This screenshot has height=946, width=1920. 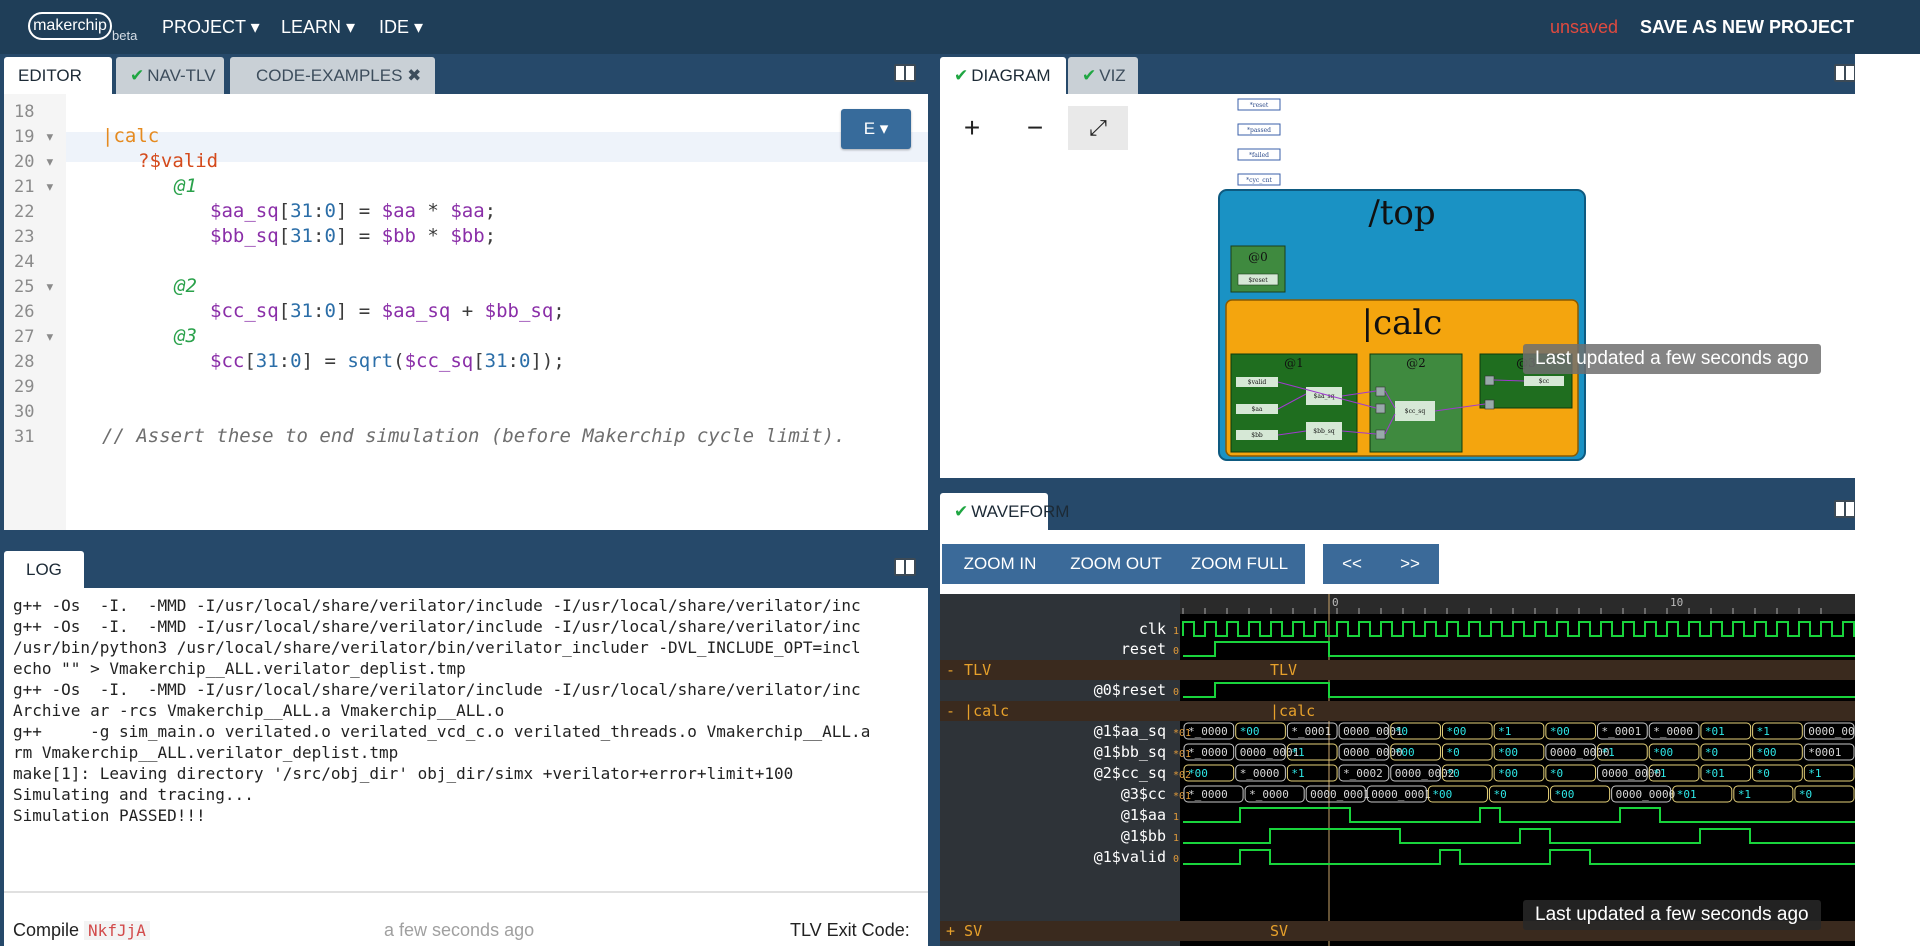 What do you see at coordinates (117, 930) in the screenshot?
I see `compile-id: NkfJjA` at bounding box center [117, 930].